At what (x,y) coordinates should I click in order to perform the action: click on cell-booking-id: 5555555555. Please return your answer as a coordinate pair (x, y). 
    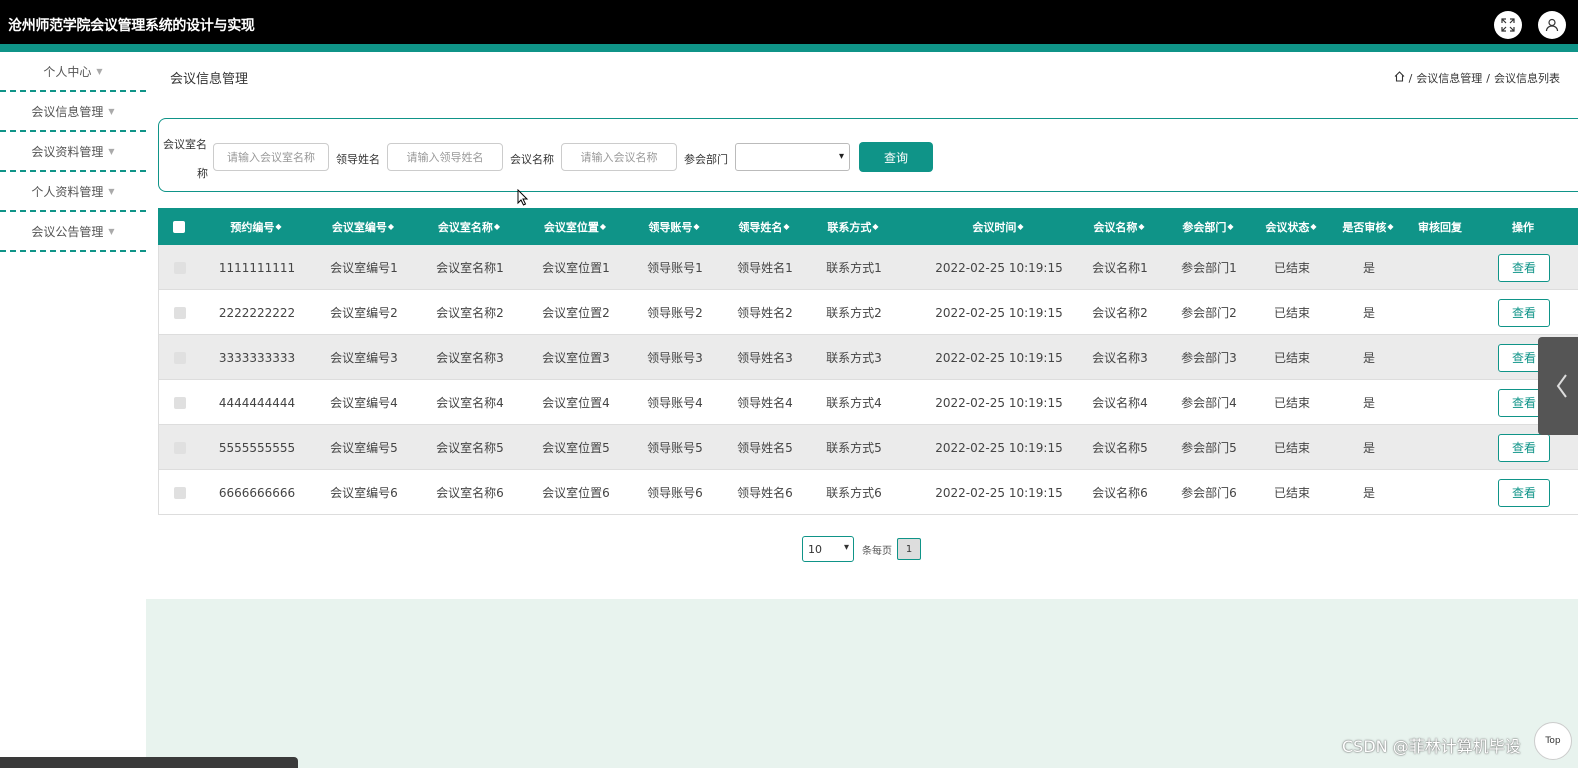
    Looking at the image, I should click on (257, 447).